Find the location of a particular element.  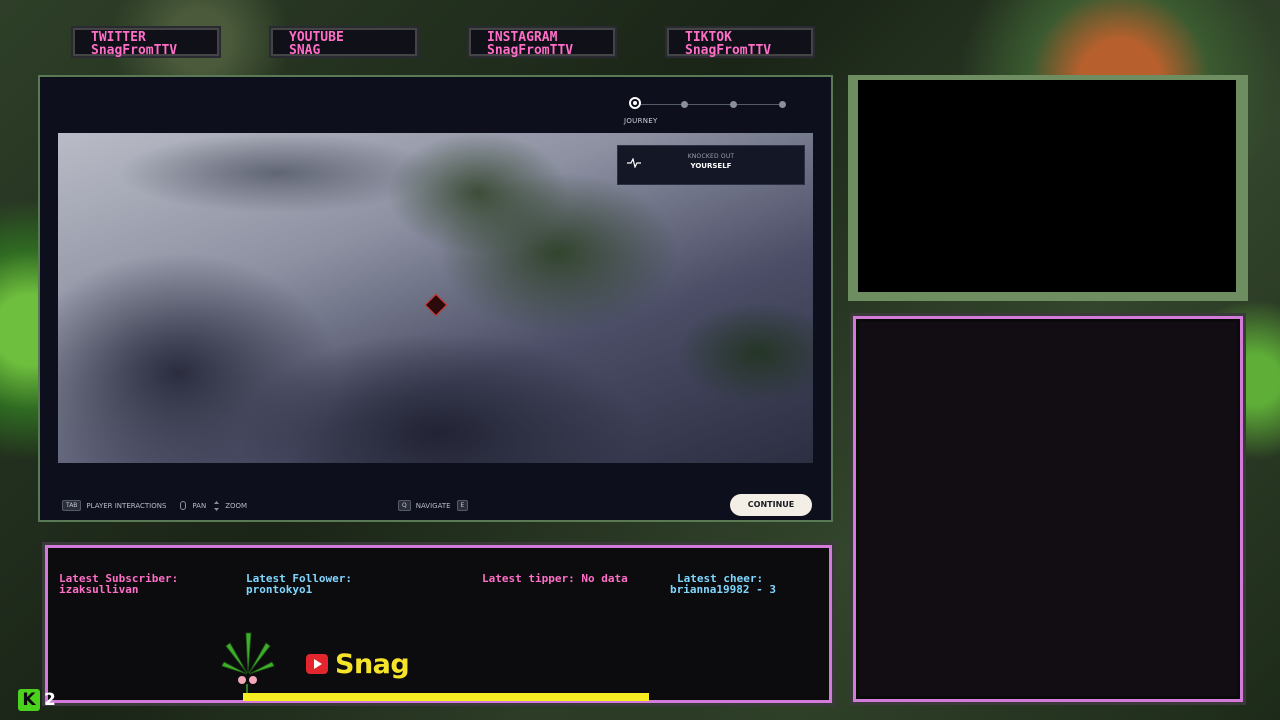

webcam-feed is located at coordinates (1047, 186).